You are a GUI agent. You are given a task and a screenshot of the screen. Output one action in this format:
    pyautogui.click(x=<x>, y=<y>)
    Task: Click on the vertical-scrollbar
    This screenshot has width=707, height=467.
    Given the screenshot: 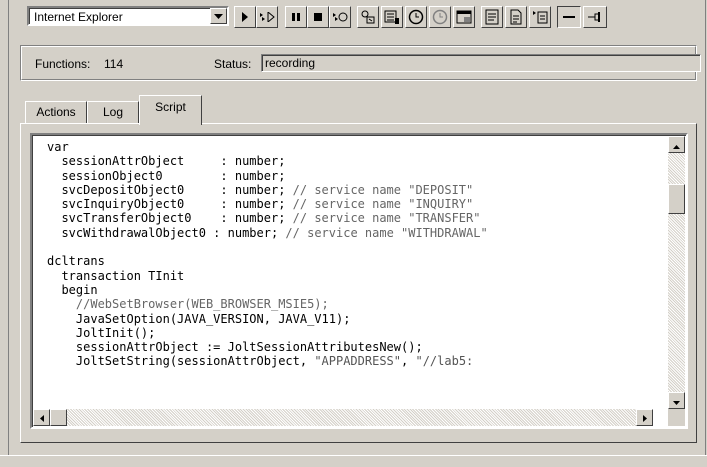 What is the action you would take?
    pyautogui.click(x=676, y=272)
    